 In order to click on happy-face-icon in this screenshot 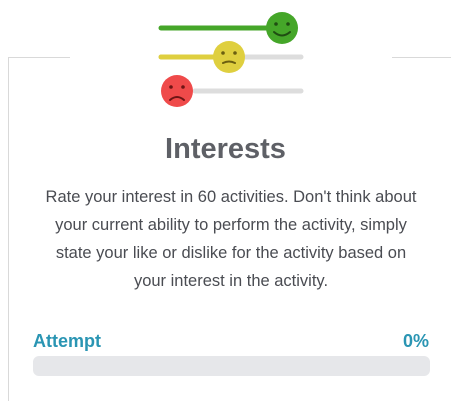, I will do `click(282, 28)`.